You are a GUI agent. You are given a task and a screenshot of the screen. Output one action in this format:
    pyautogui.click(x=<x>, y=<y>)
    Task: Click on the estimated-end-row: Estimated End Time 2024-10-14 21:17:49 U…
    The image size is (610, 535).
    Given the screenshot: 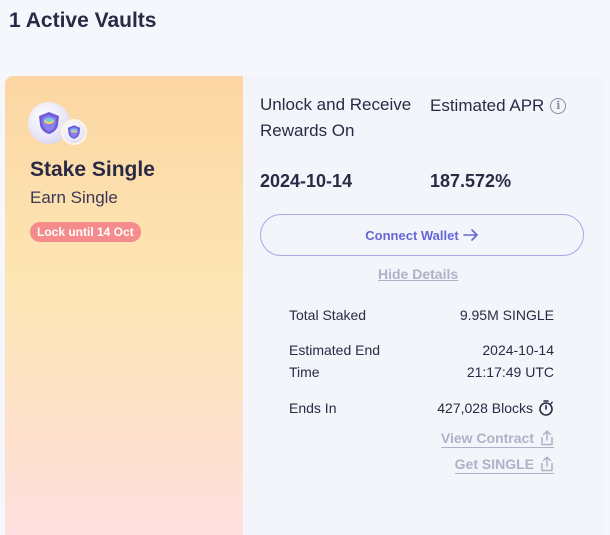 What is the action you would take?
    pyautogui.click(x=421, y=361)
    